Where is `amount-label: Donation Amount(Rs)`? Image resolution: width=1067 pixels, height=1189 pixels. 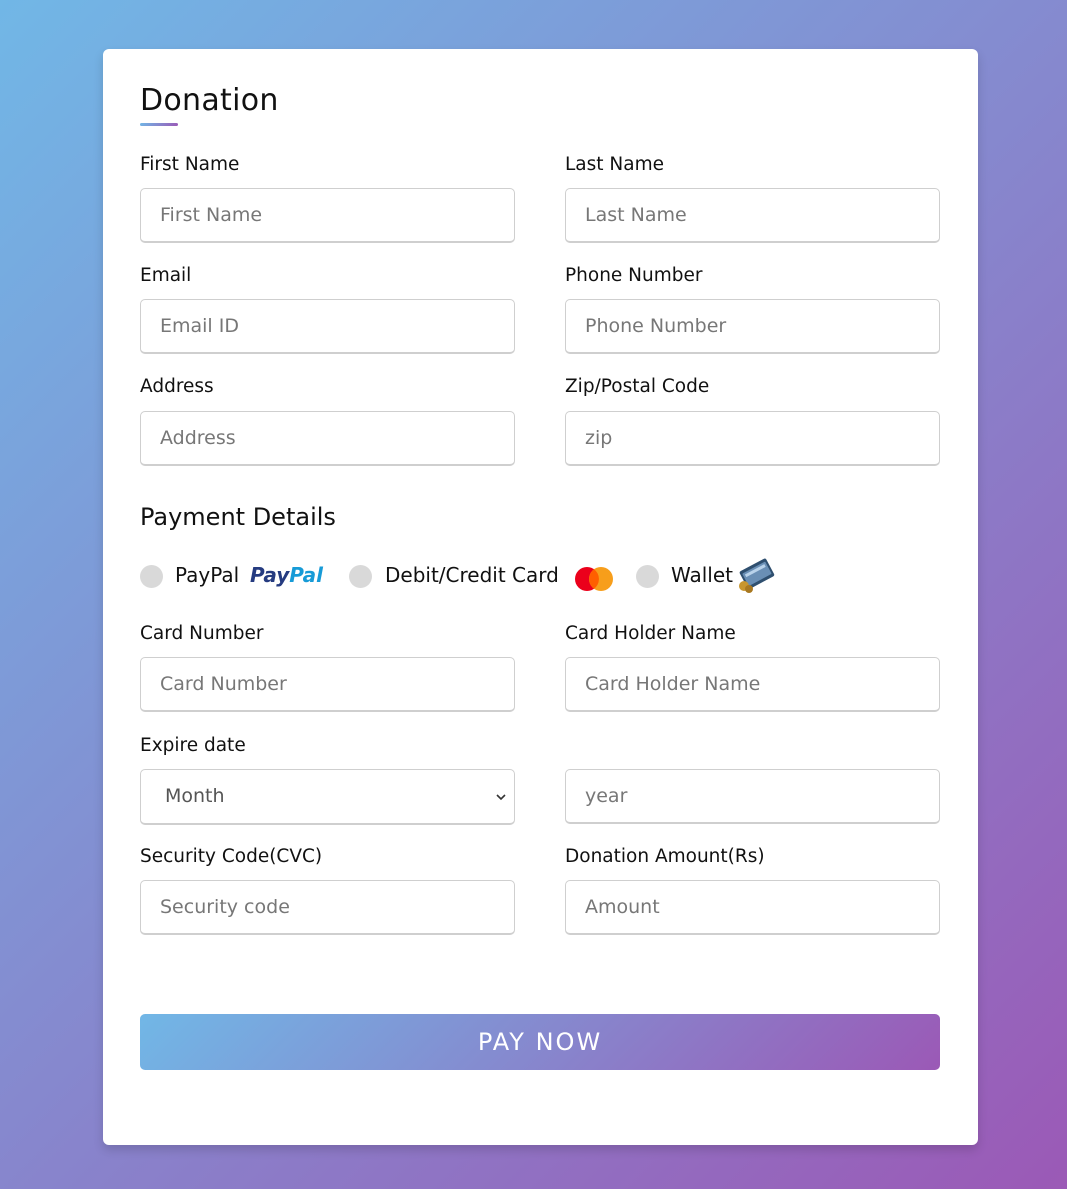 amount-label: Donation Amount(Rs) is located at coordinates (665, 856).